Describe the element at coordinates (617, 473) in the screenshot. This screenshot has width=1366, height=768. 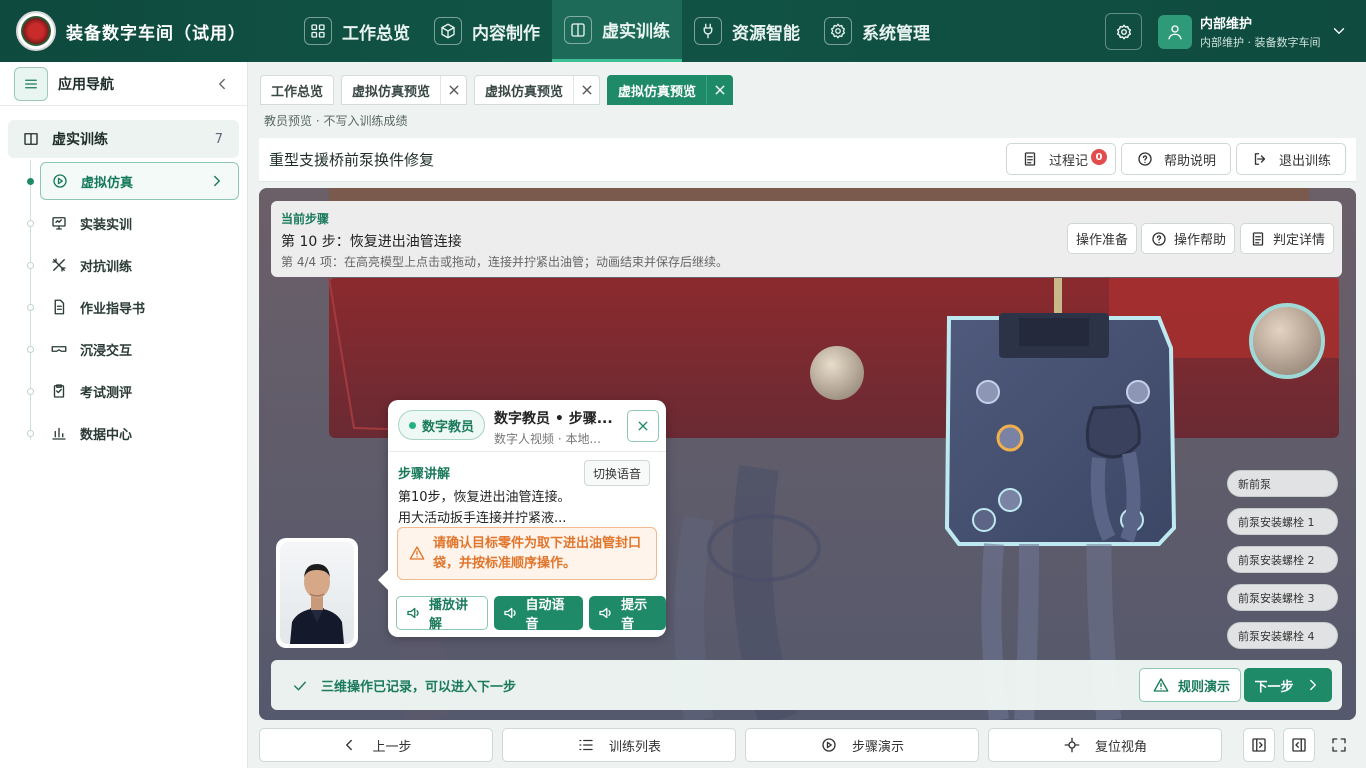
I see `switch-voice-button: 切换语音` at that location.